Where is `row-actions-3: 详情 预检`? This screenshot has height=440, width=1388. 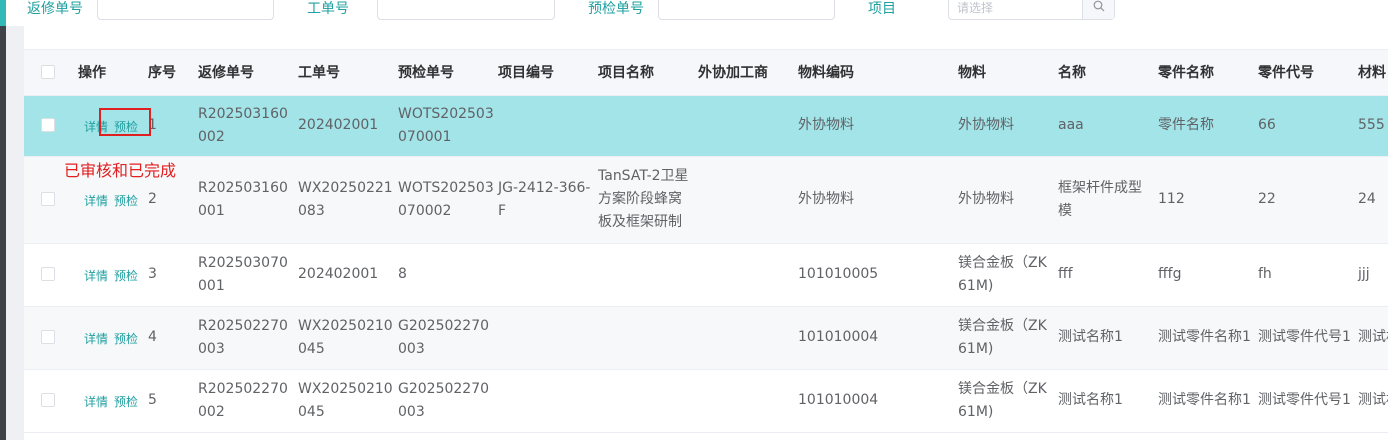
row-actions-3: 详情 预检 is located at coordinates (111, 275).